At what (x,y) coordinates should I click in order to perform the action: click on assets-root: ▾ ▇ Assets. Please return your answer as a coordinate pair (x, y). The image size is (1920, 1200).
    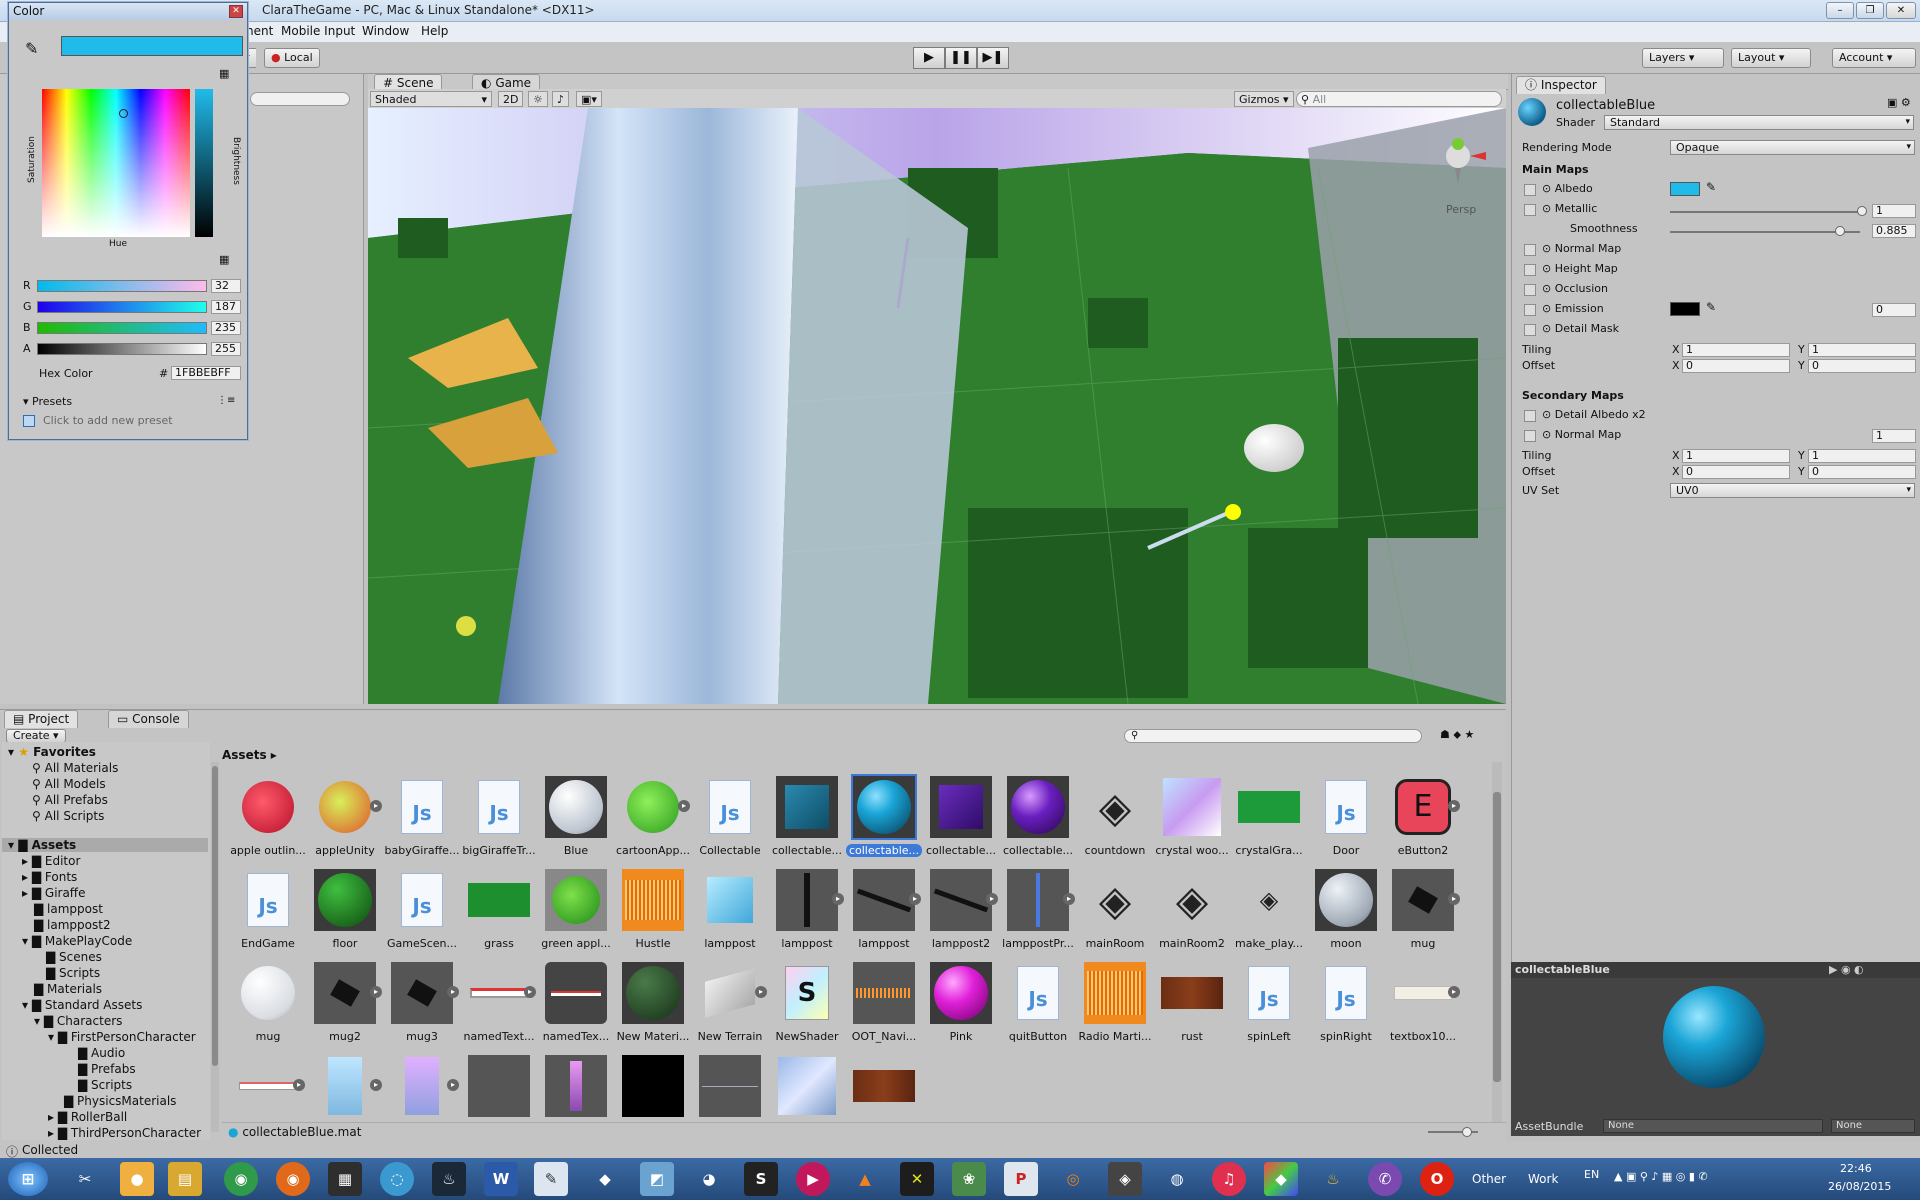
    Looking at the image, I should click on (105, 845).